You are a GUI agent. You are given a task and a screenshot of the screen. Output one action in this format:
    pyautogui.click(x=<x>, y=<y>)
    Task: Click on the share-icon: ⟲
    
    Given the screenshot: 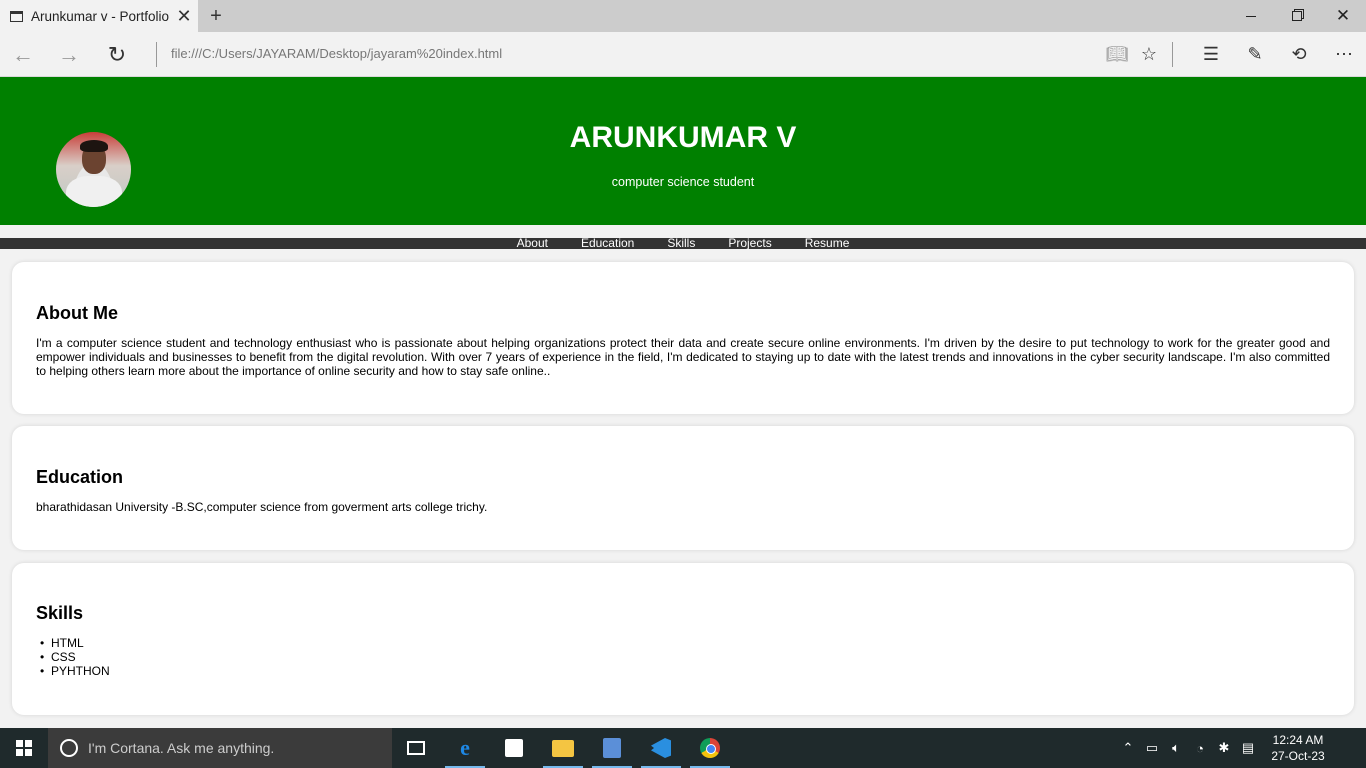 What is the action you would take?
    pyautogui.click(x=1299, y=54)
    